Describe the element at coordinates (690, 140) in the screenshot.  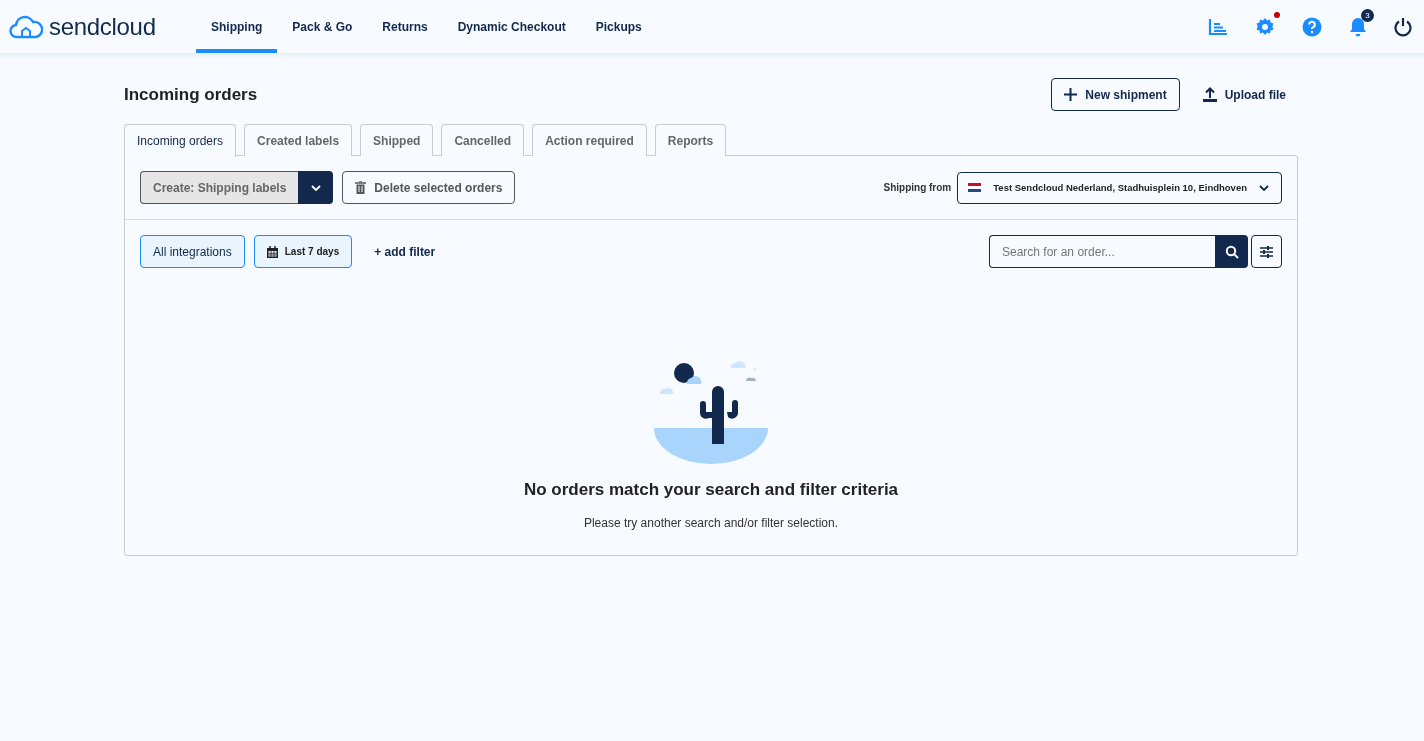
I see `tab: Reports` at that location.